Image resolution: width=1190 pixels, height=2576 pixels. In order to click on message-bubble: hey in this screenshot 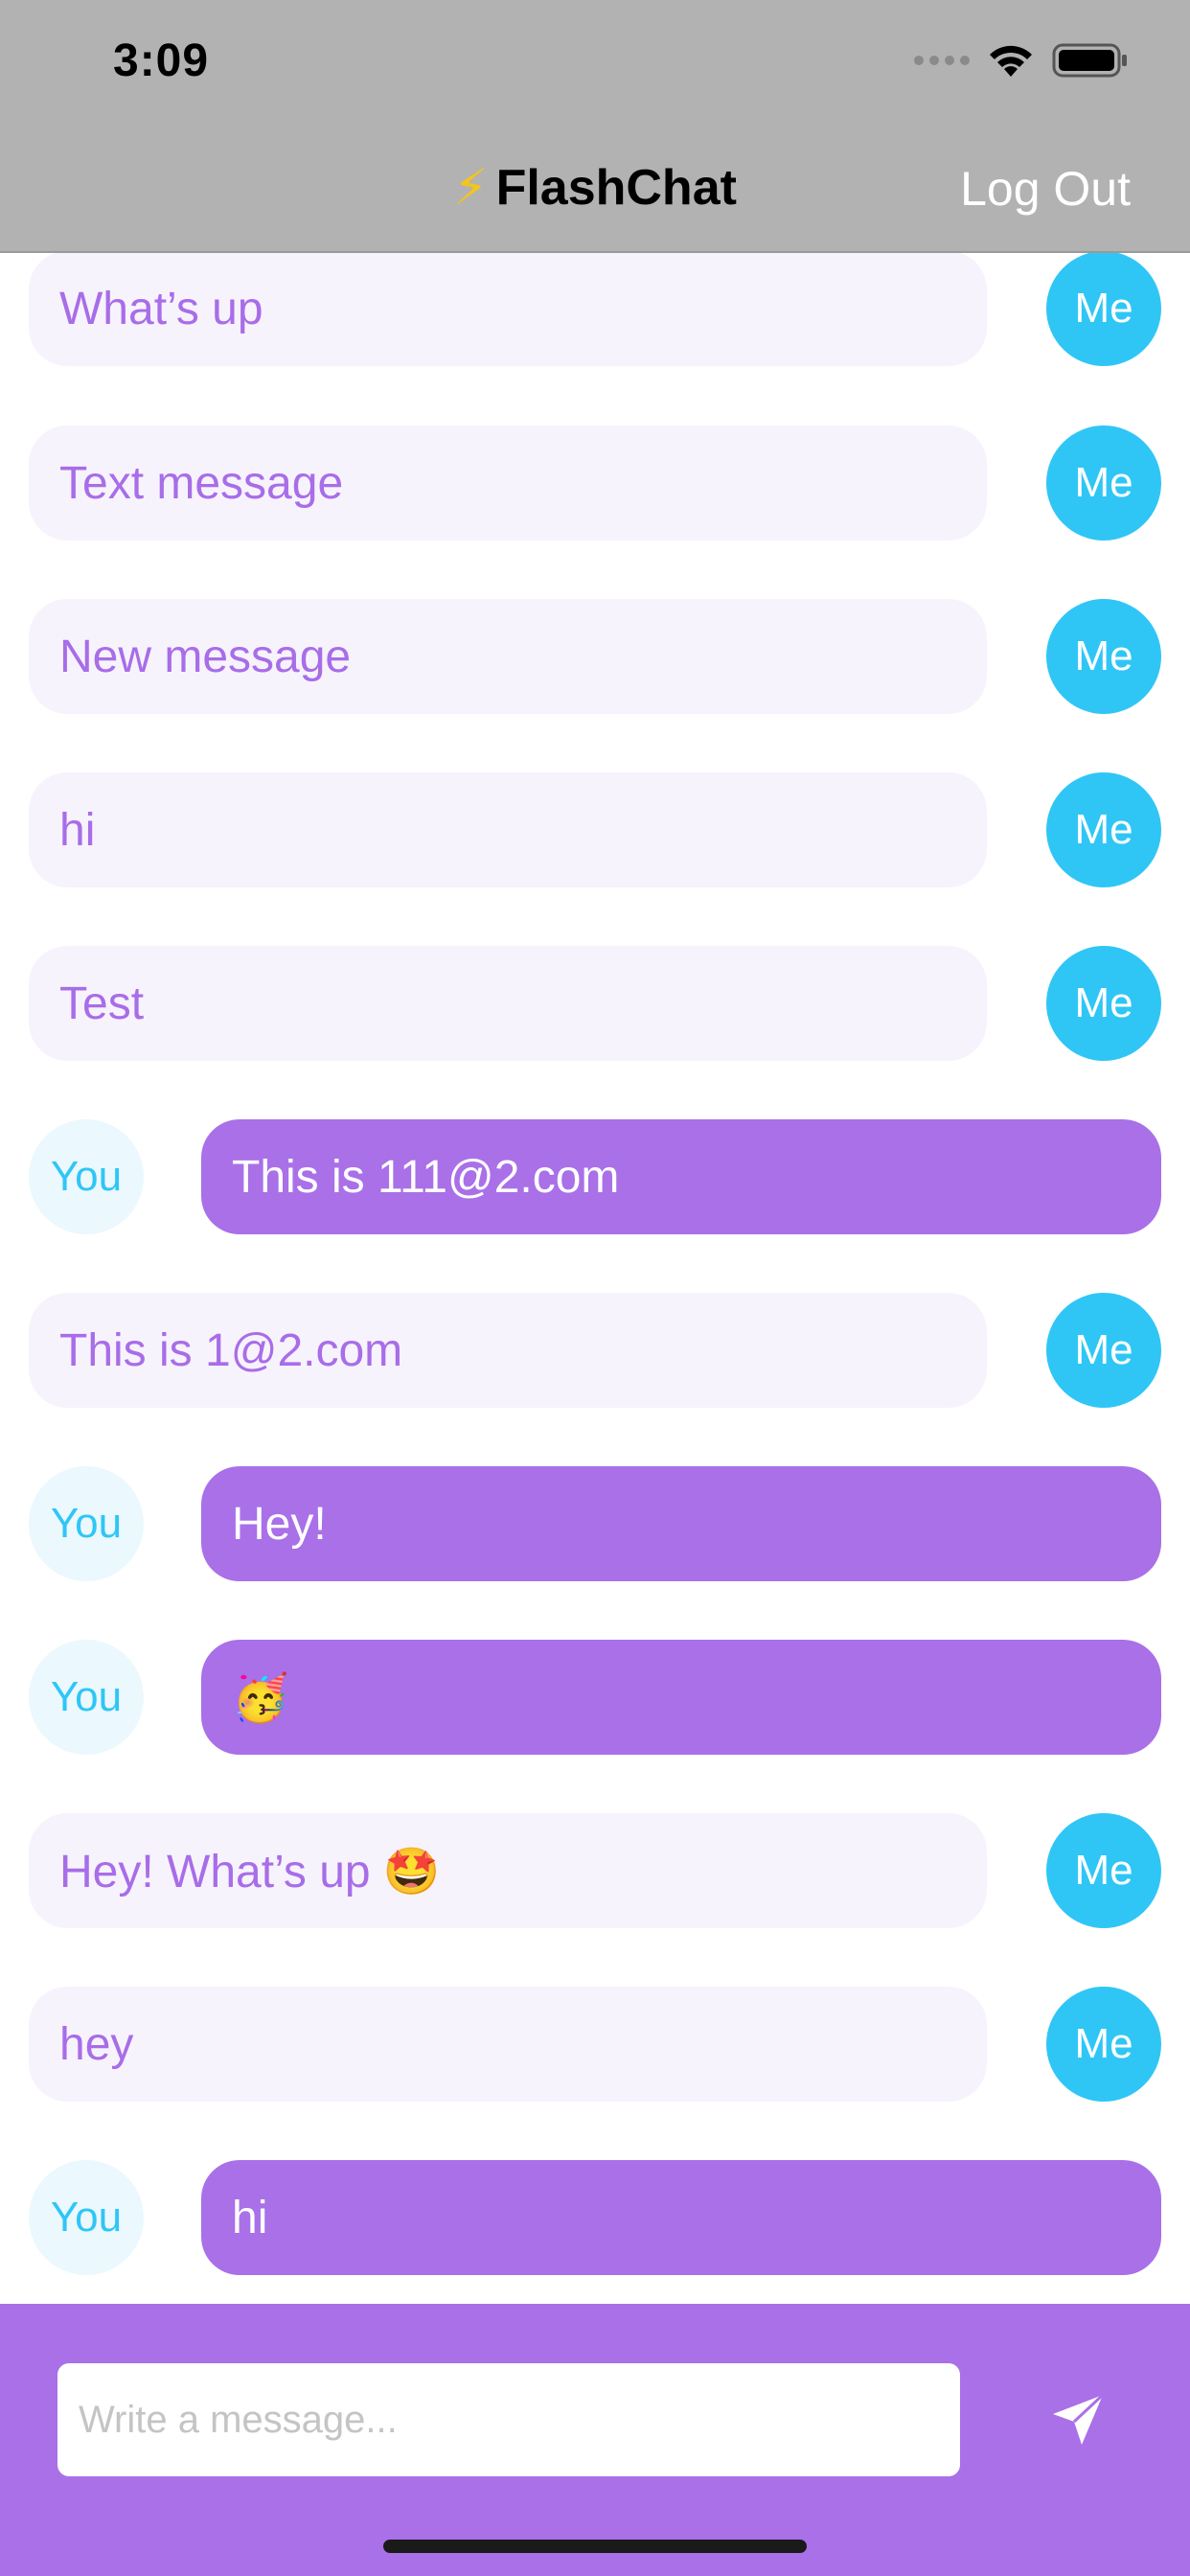, I will do `click(508, 2044)`.